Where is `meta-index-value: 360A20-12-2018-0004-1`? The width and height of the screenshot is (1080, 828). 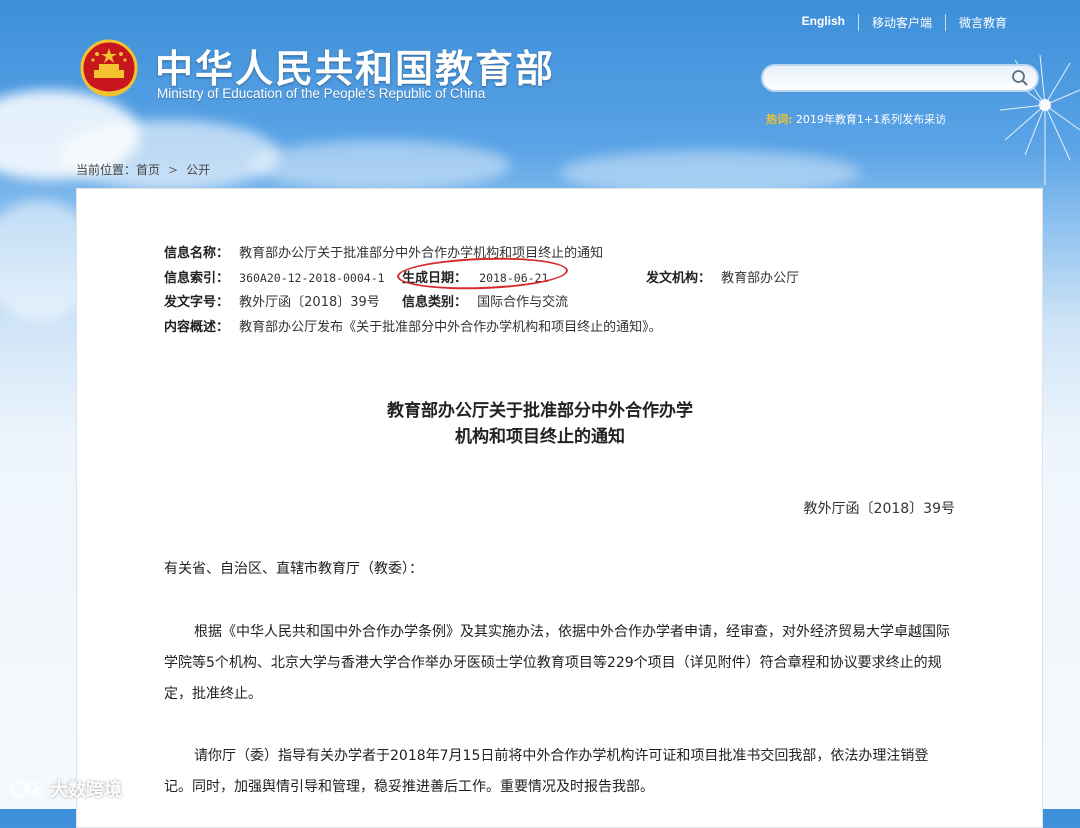 meta-index-value: 360A20-12-2018-0004-1 is located at coordinates (312, 278).